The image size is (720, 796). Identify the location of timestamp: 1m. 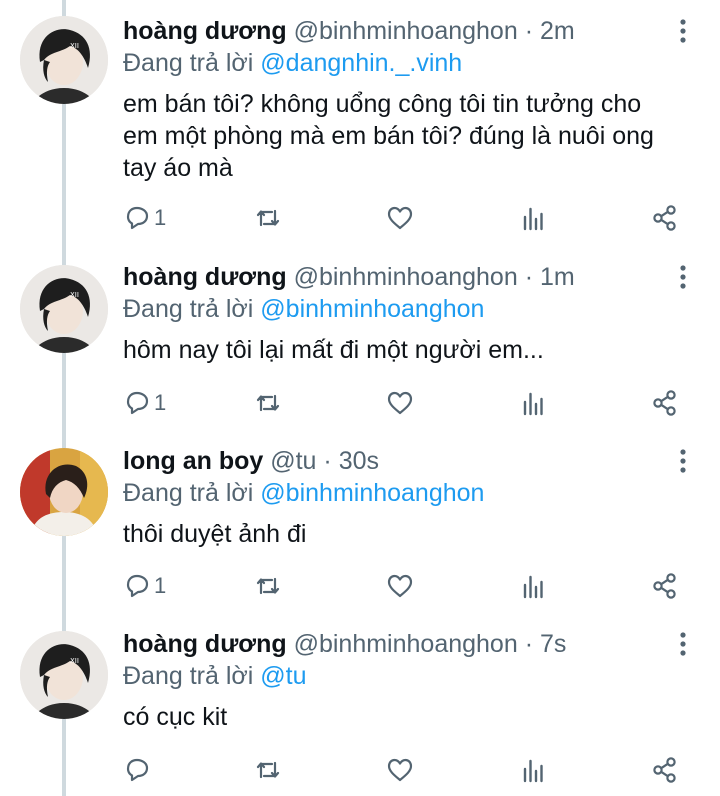
(557, 277).